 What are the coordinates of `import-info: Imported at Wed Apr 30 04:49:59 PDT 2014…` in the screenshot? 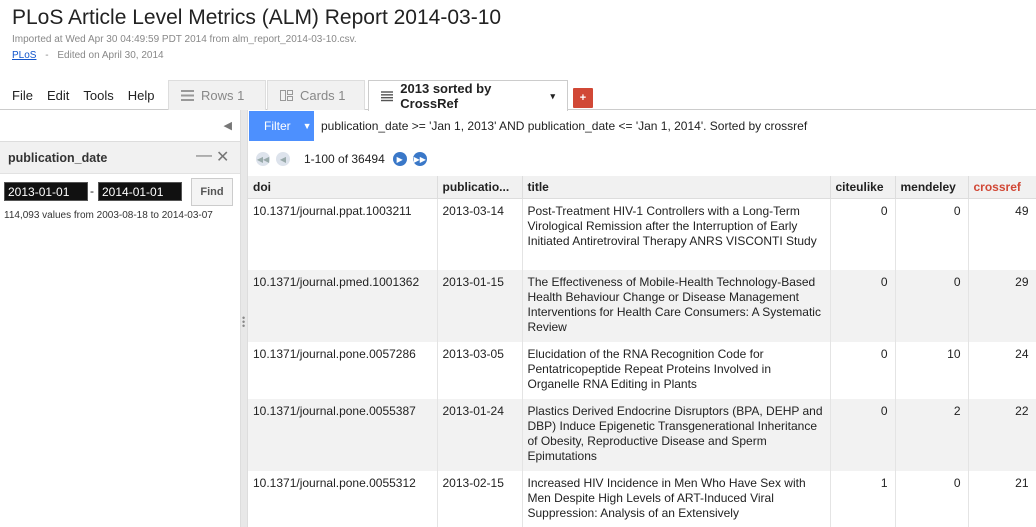 It's located at (184, 39).